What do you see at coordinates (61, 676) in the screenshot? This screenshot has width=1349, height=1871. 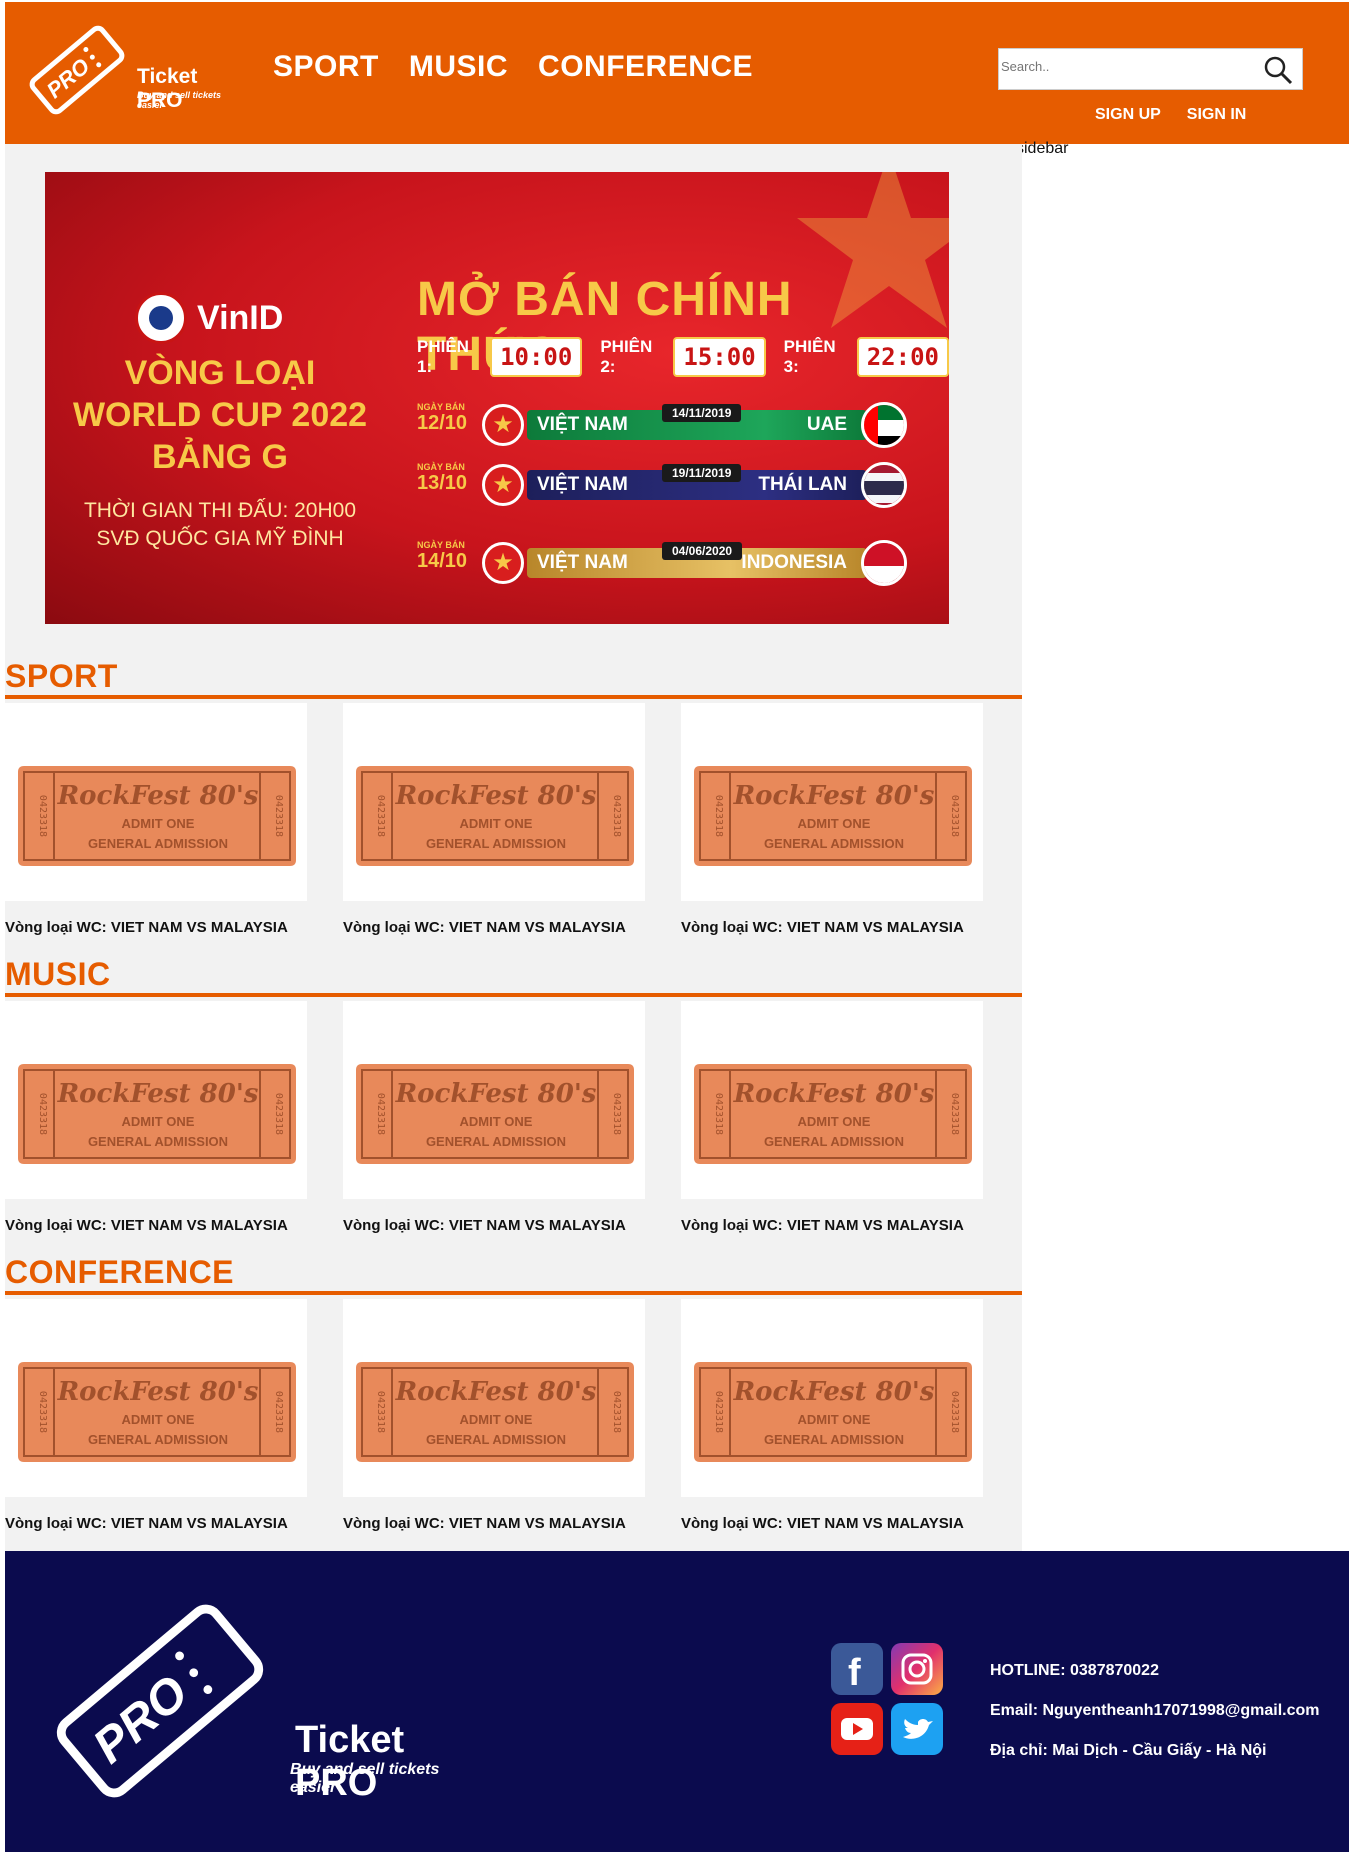 I see `section-title-sport: SPORT` at bounding box center [61, 676].